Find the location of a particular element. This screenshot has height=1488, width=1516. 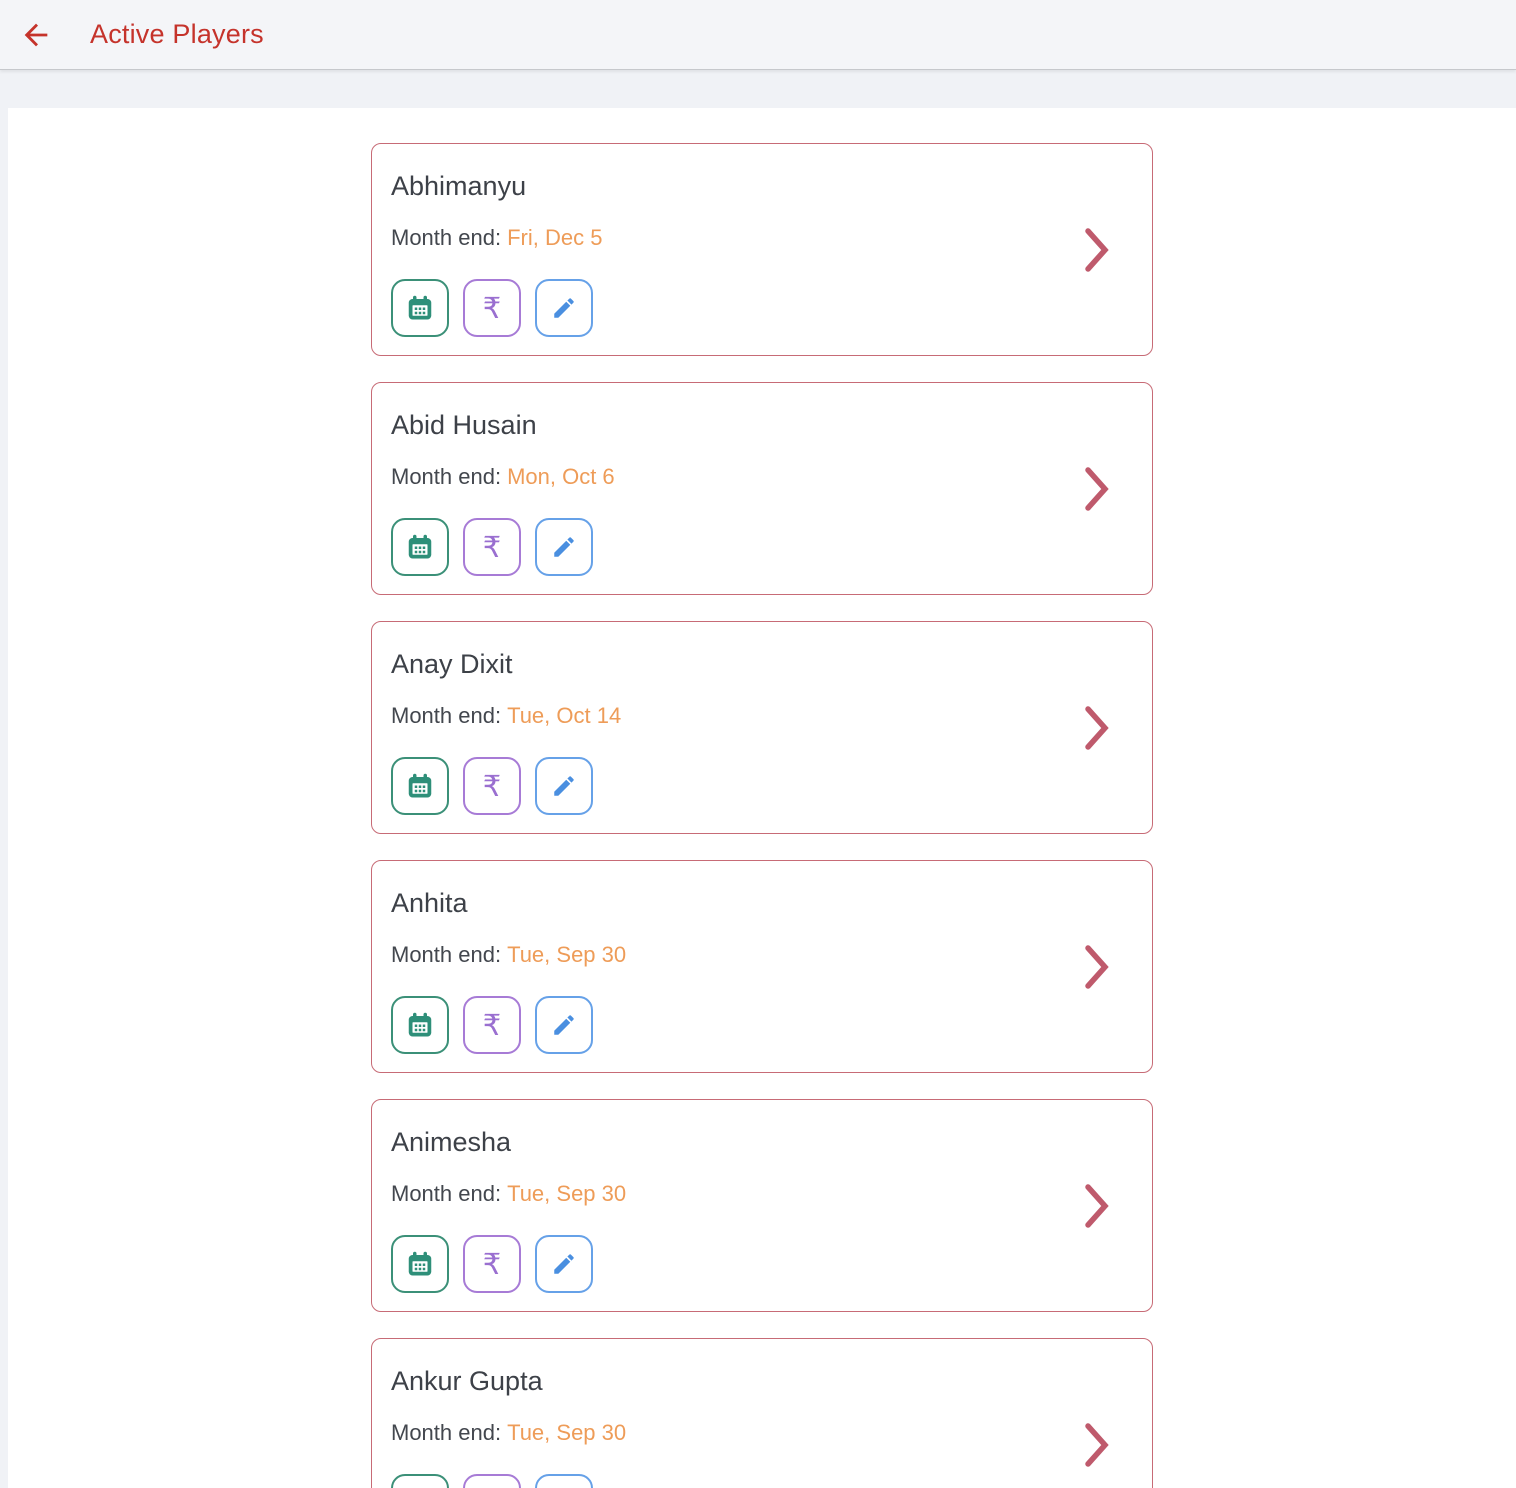

month-end-row: Month end: Tue, Oct 14 is located at coordinates (761, 716).